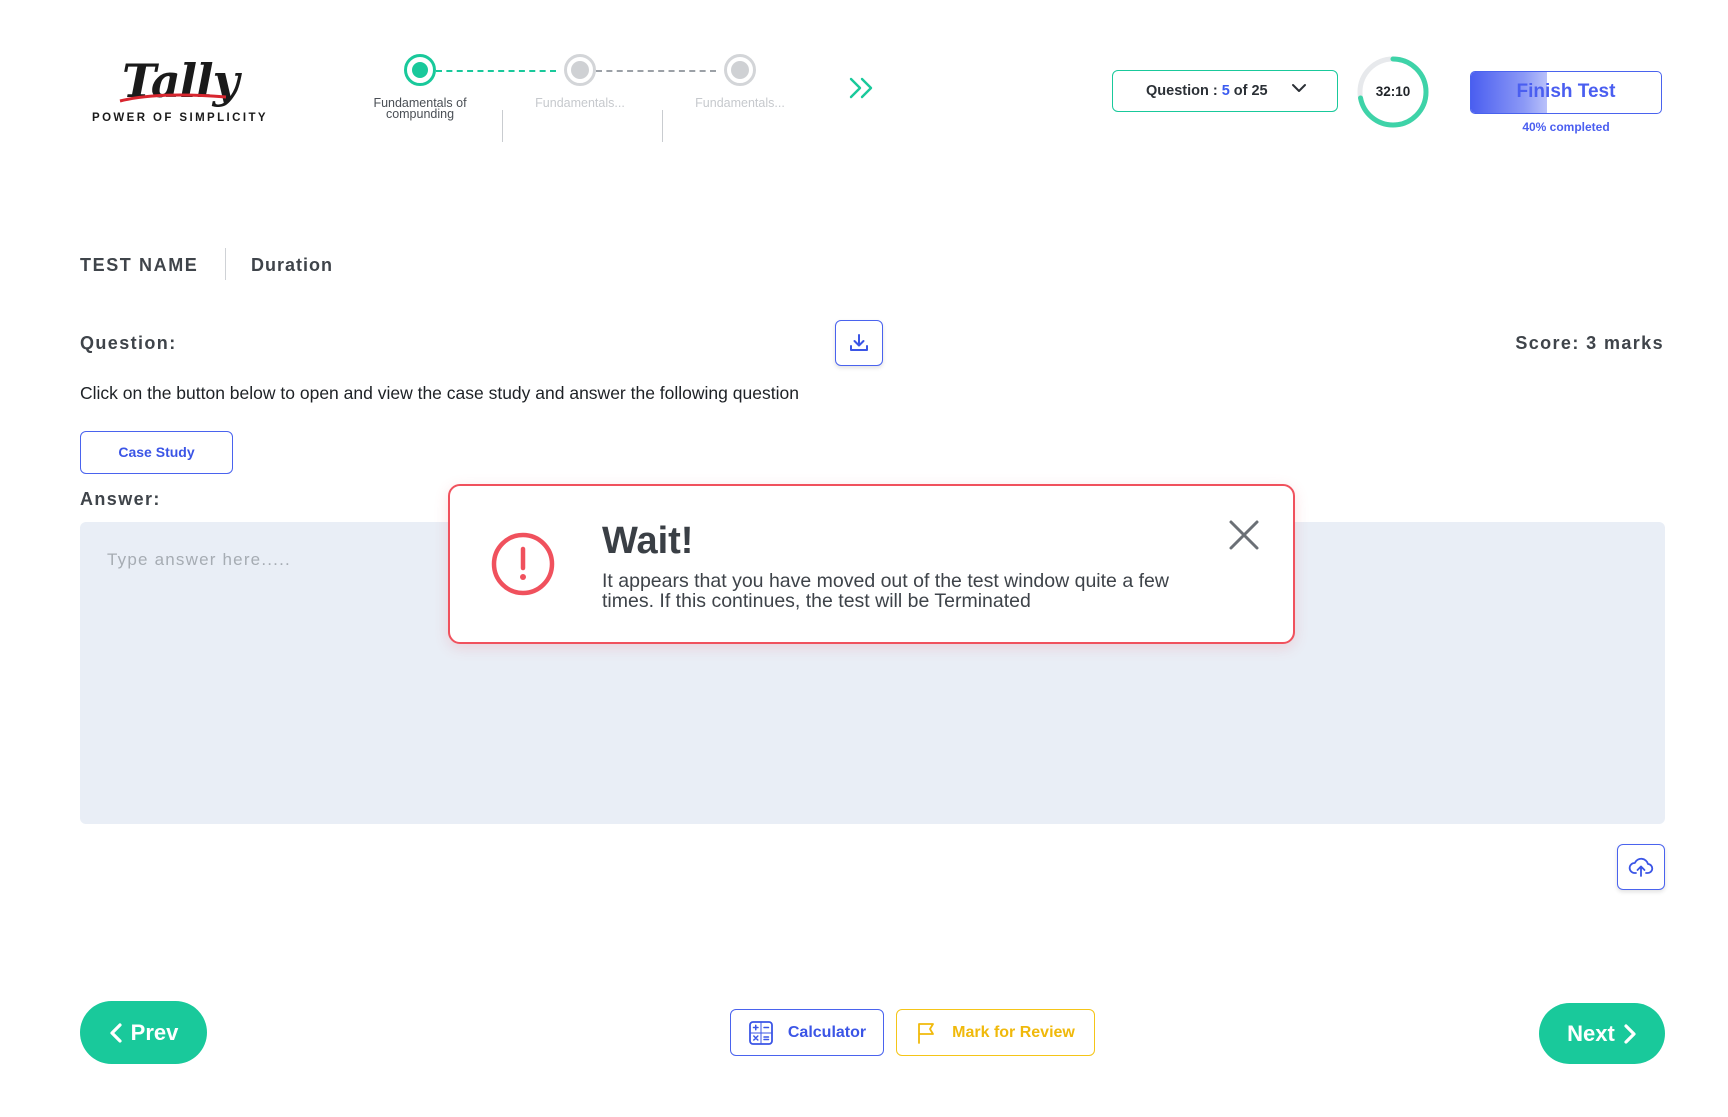 This screenshot has width=1728, height=1117. I want to click on question-selector: Question : 5 of 25, so click(1225, 91).